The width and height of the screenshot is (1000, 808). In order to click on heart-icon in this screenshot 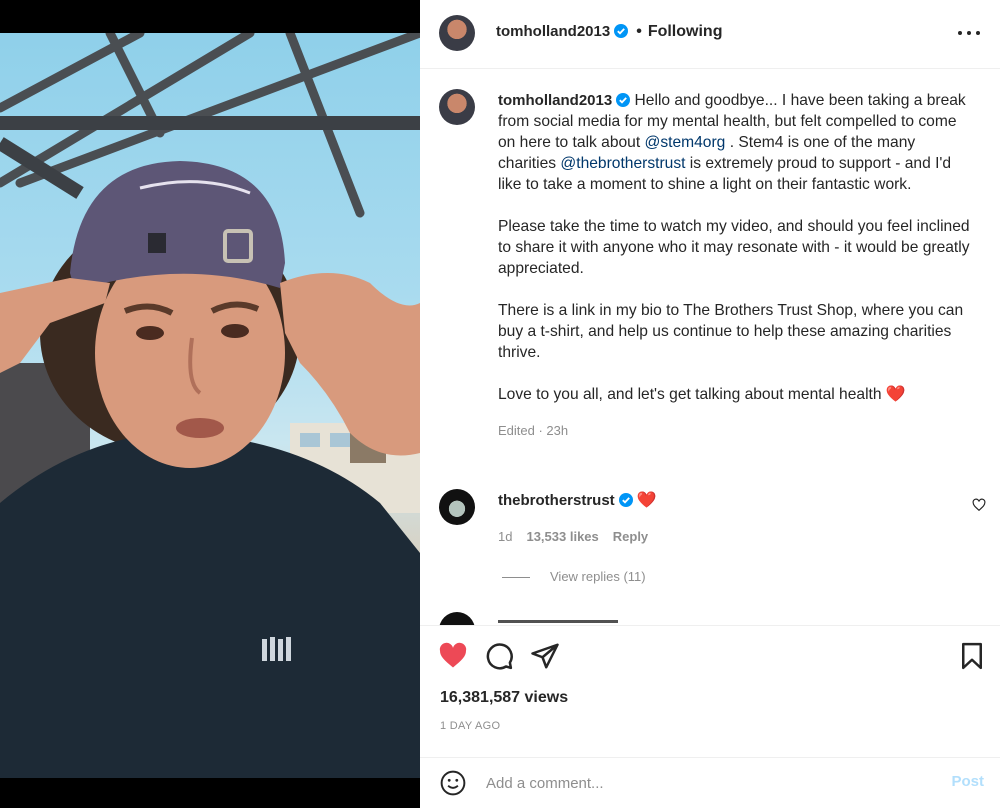, I will do `click(453, 656)`.